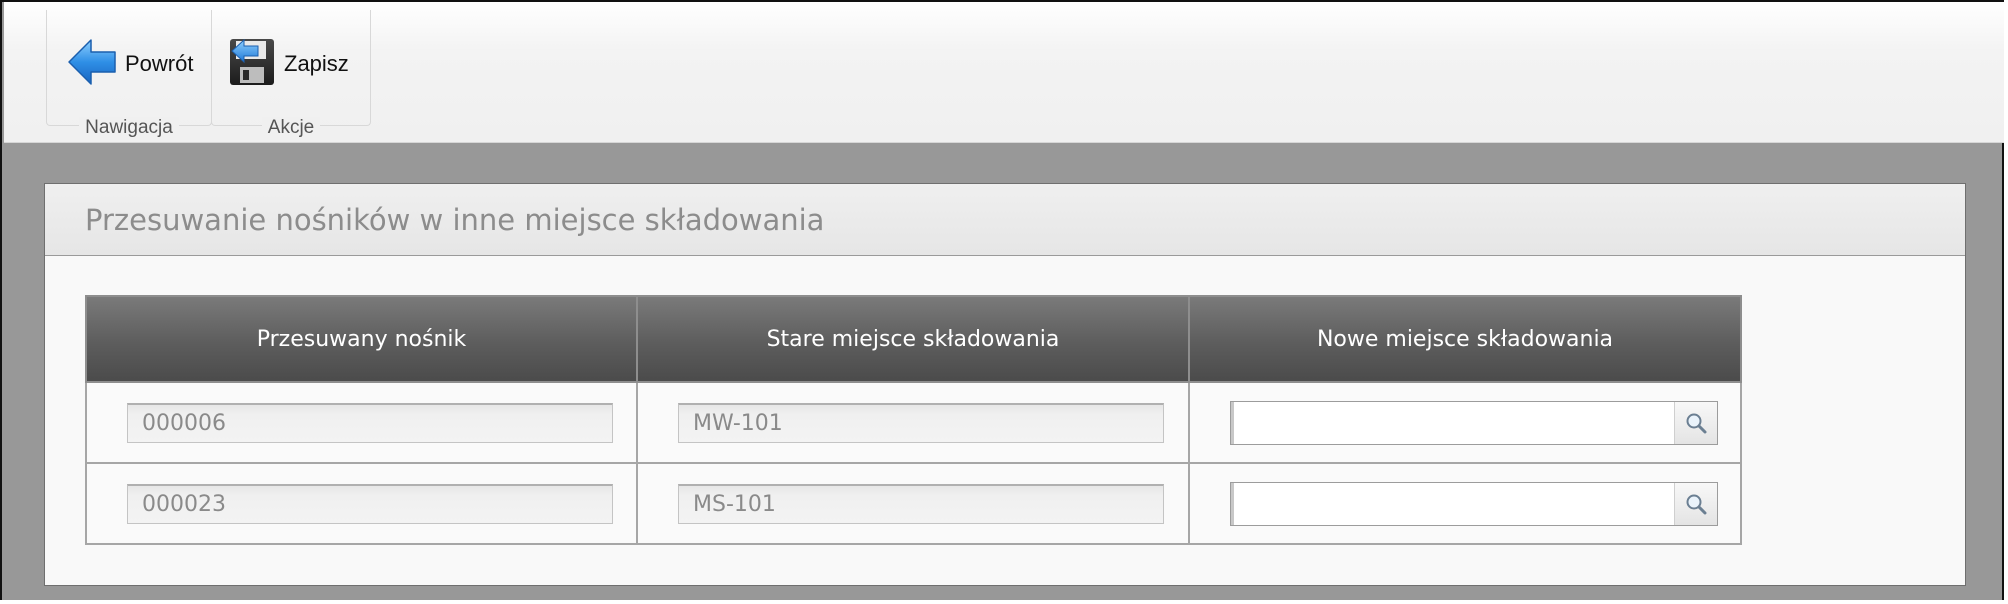  What do you see at coordinates (370, 422) in the screenshot?
I see `carrier-field: 000006` at bounding box center [370, 422].